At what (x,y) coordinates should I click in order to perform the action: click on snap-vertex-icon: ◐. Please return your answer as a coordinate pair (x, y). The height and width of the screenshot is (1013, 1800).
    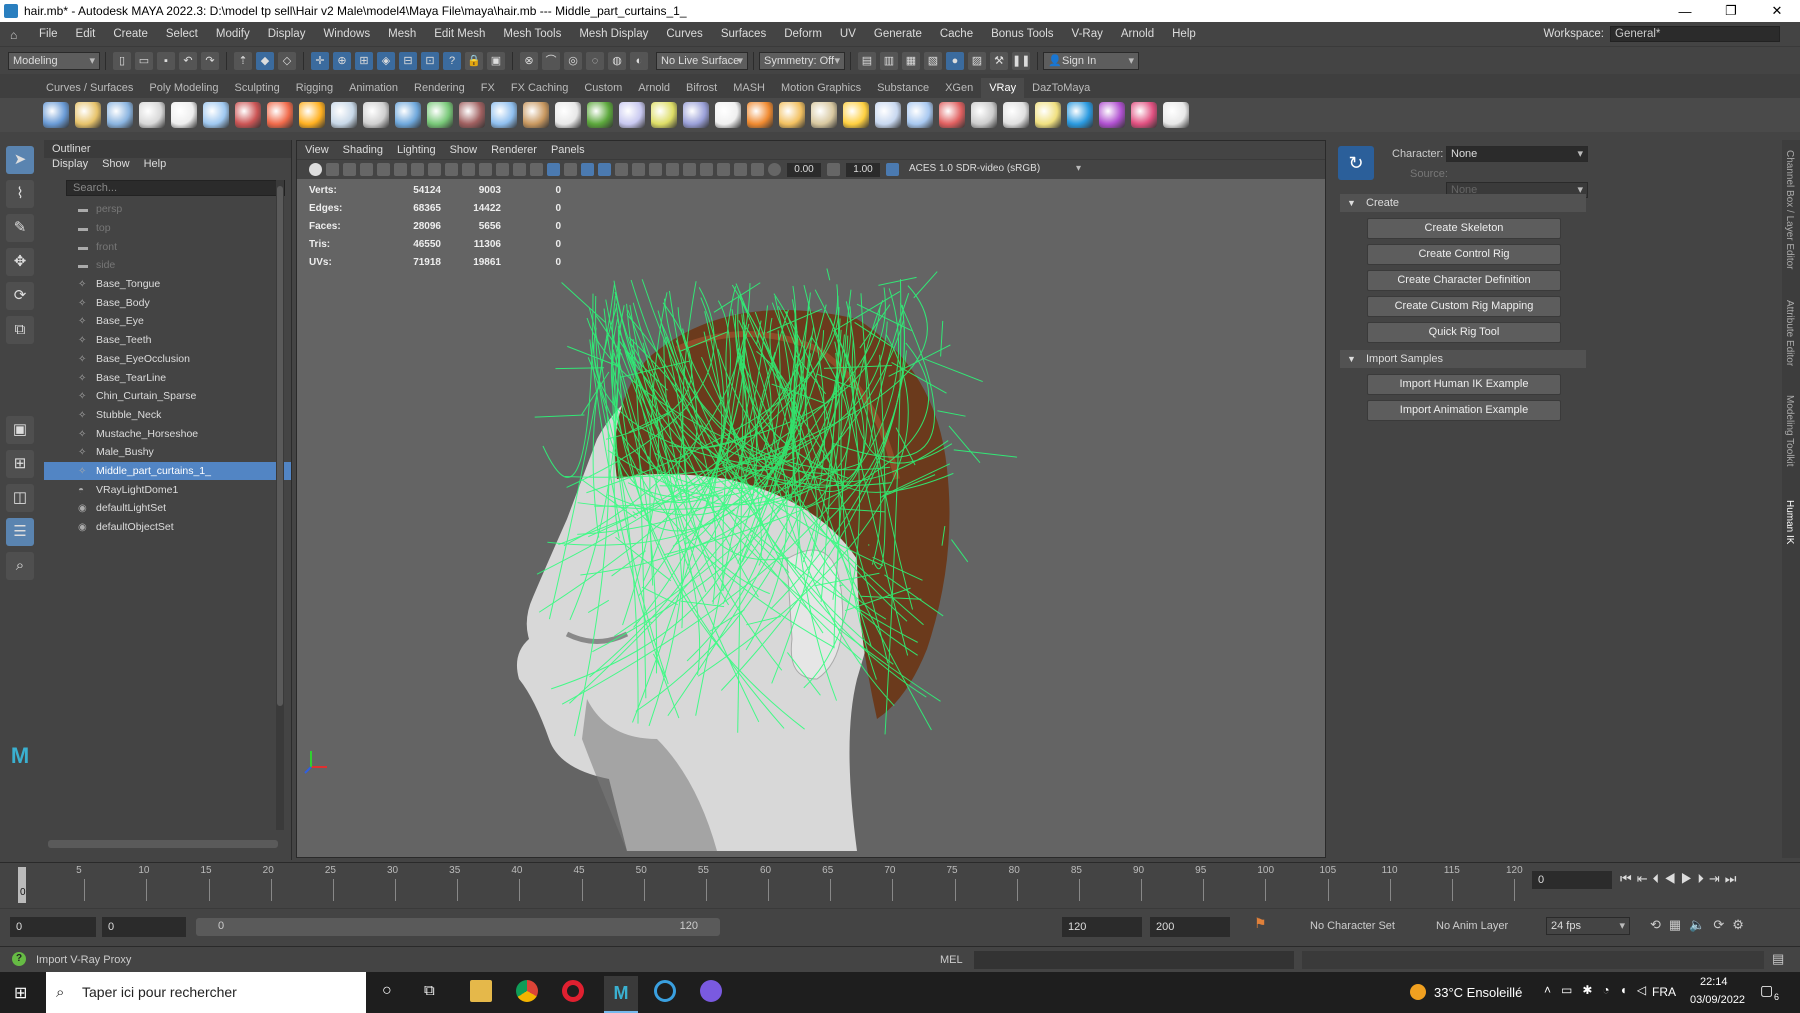
    Looking at the image, I should click on (639, 60).